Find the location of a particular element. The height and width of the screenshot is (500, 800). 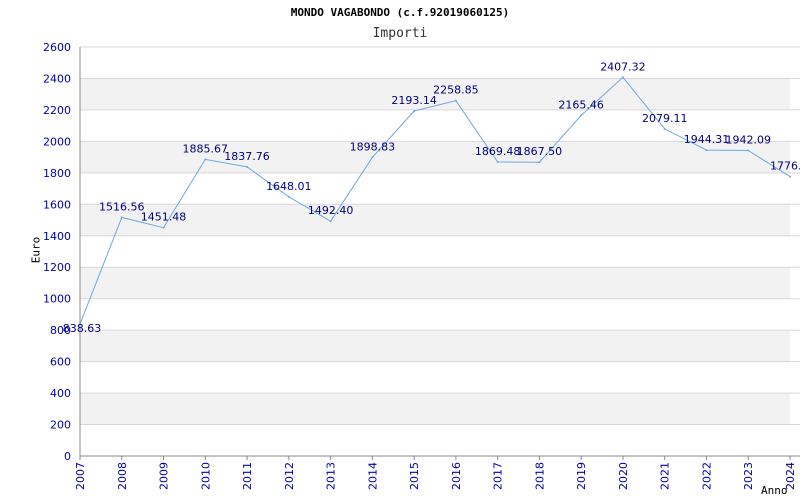

x-tick-label: 2009 is located at coordinates (164, 476).